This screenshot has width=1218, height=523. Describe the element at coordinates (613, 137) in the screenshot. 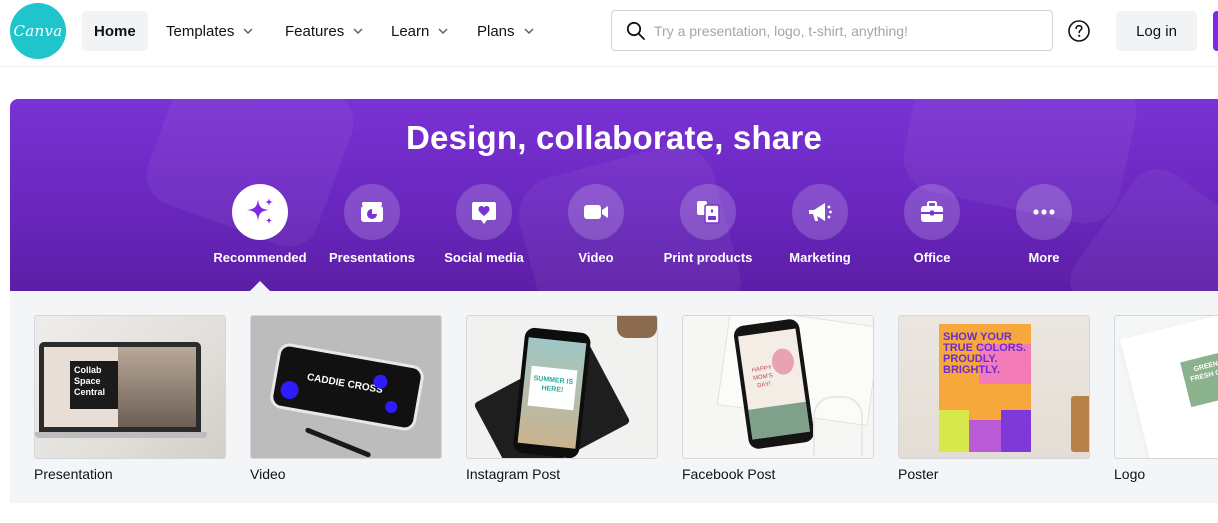

I see `hero-title: Design, collaborate, share` at that location.